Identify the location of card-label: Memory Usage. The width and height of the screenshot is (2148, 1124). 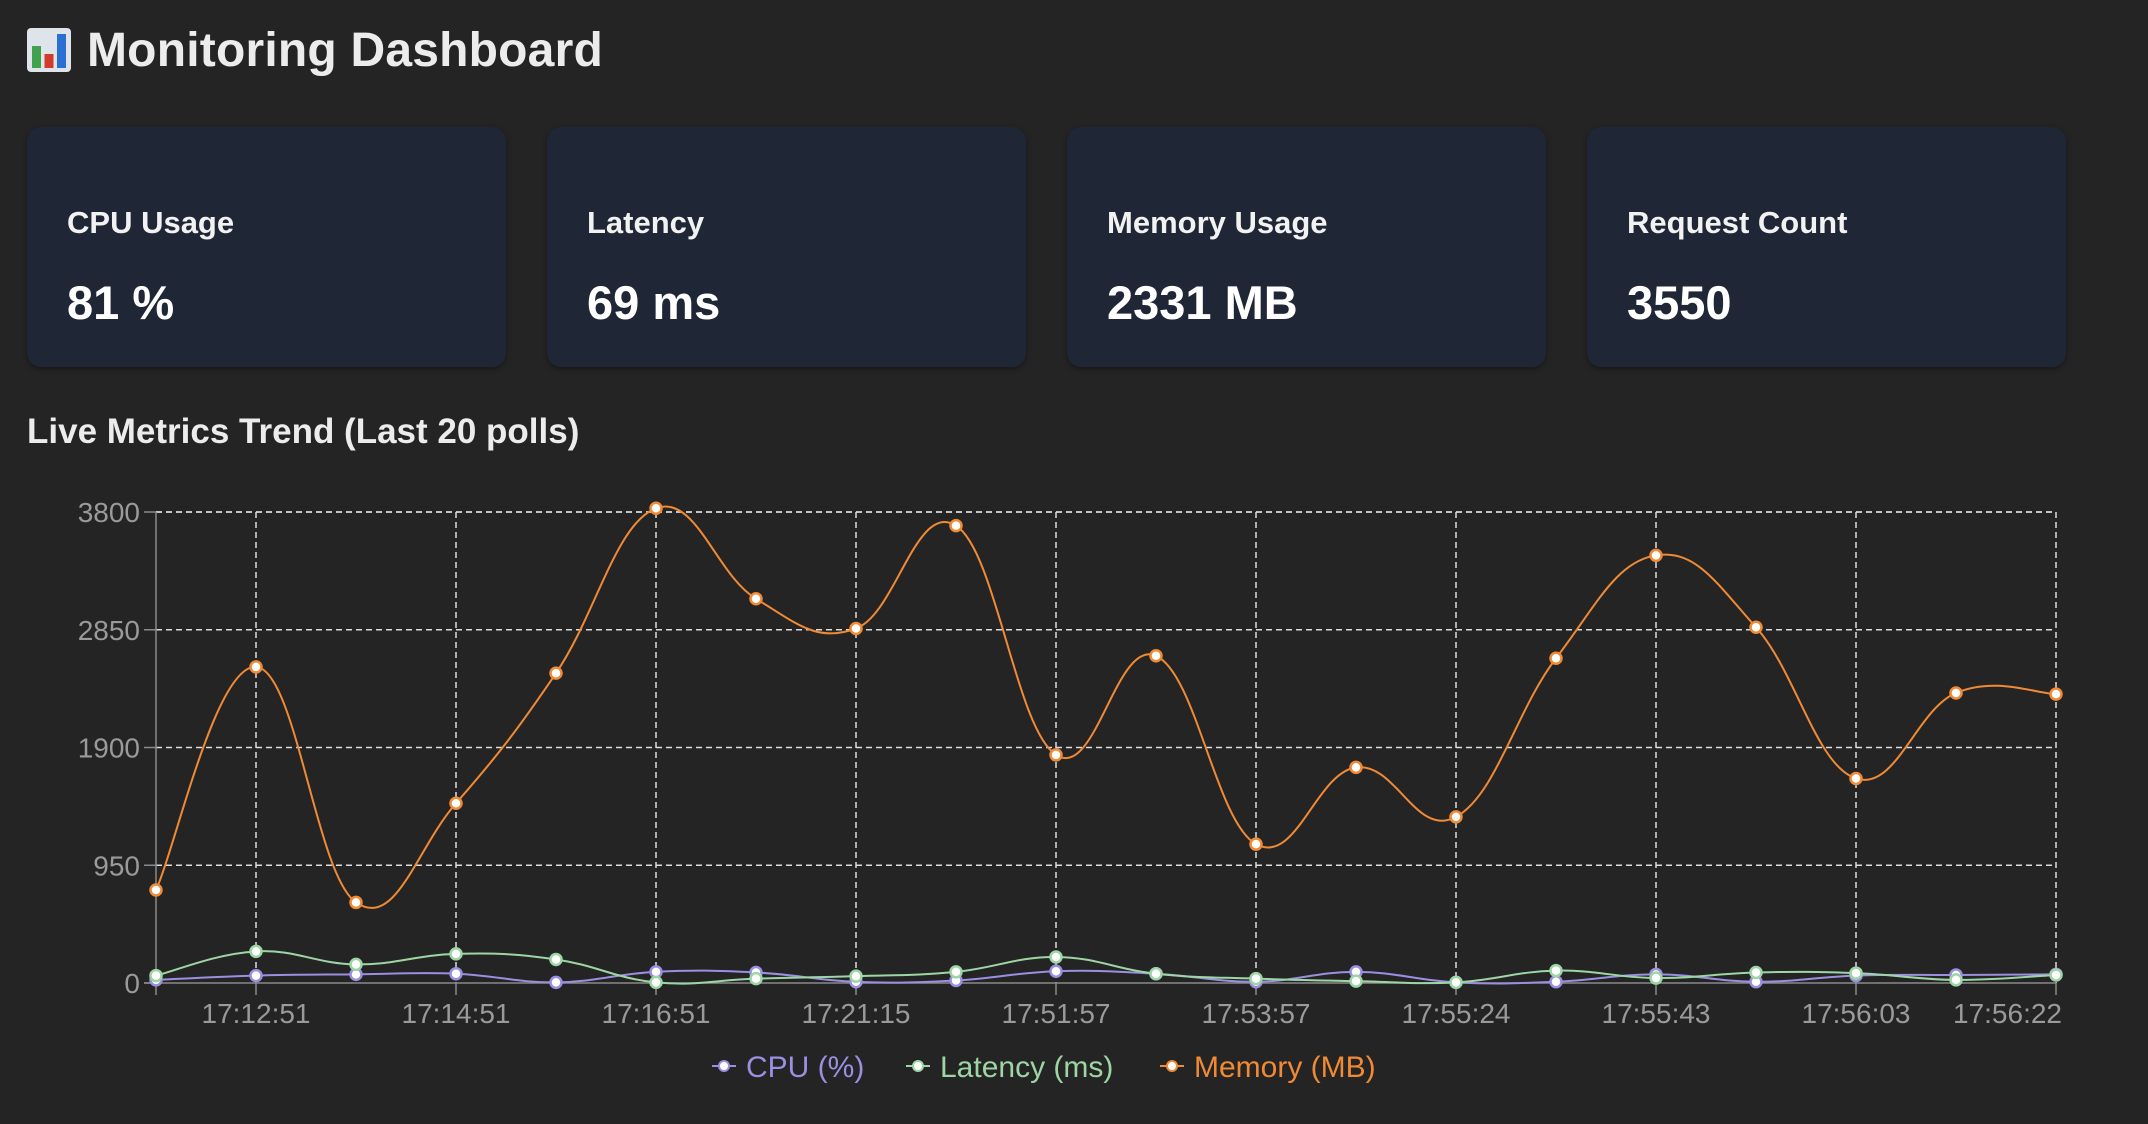
(1217, 222).